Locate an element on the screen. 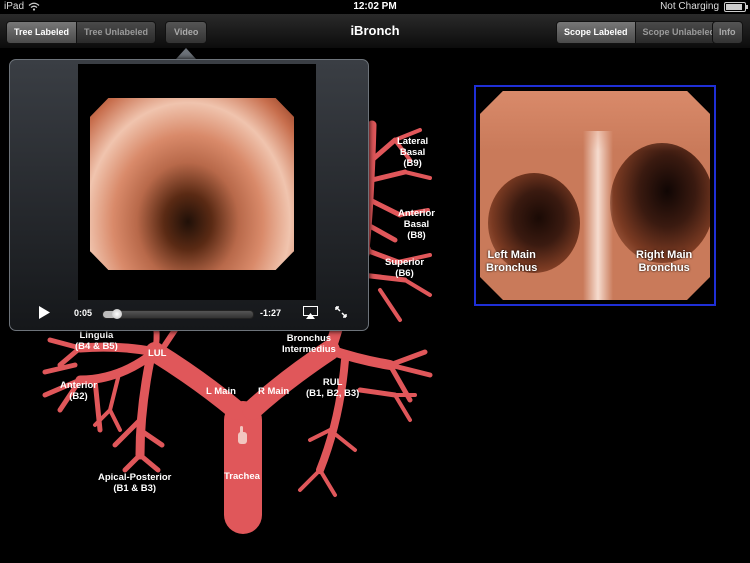  label-rul: RUL (B1, B2, B3) is located at coordinates (333, 388).